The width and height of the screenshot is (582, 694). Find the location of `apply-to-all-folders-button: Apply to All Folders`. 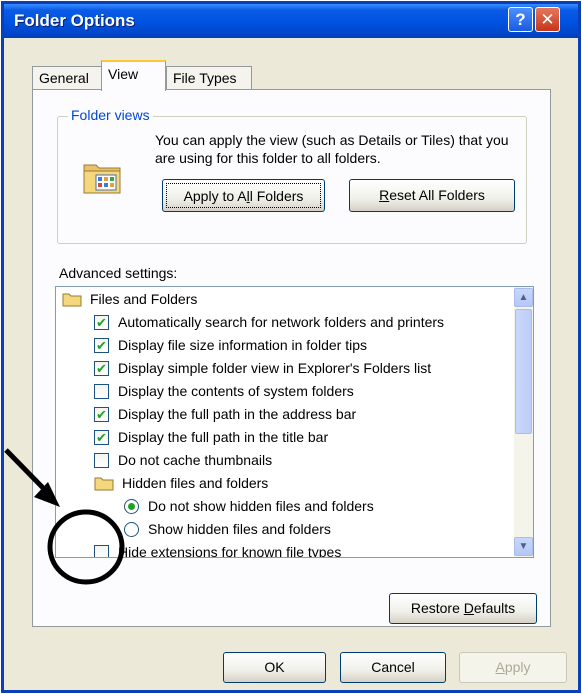

apply-to-all-folders-button: Apply to All Folders is located at coordinates (243, 195).